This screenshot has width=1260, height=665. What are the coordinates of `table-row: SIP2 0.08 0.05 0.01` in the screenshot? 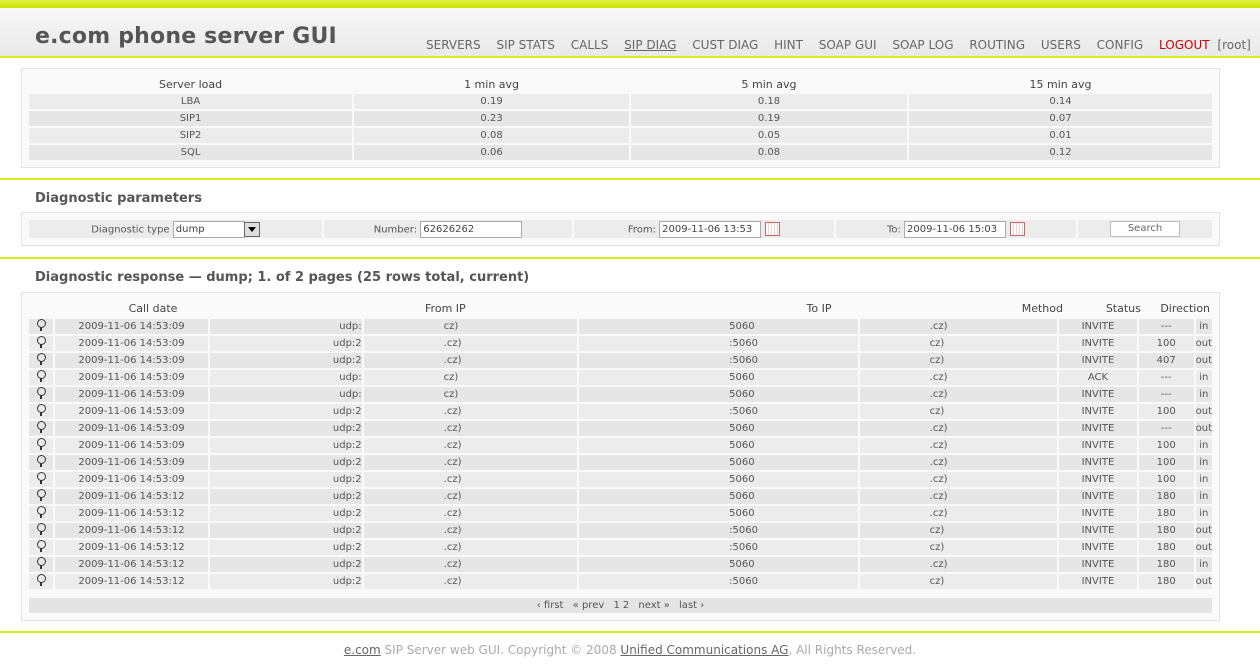 It's located at (620, 135).